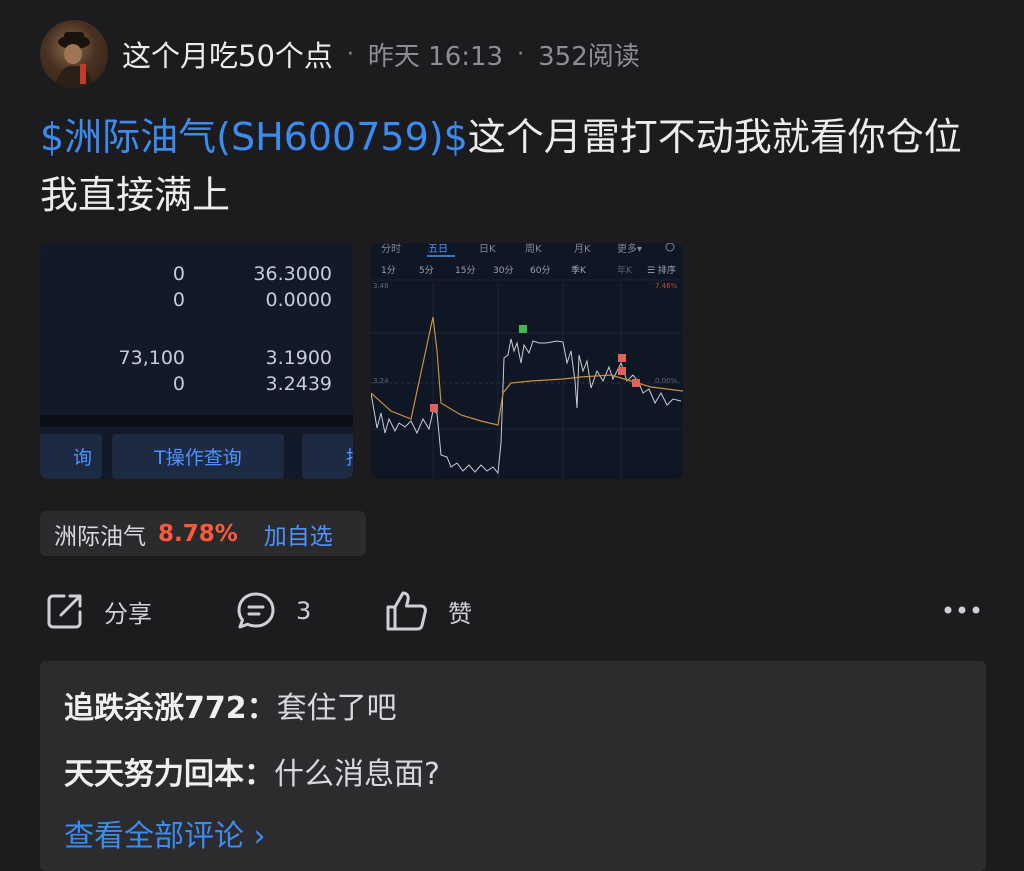  I want to click on price-label: 3.24, so click(381, 381).